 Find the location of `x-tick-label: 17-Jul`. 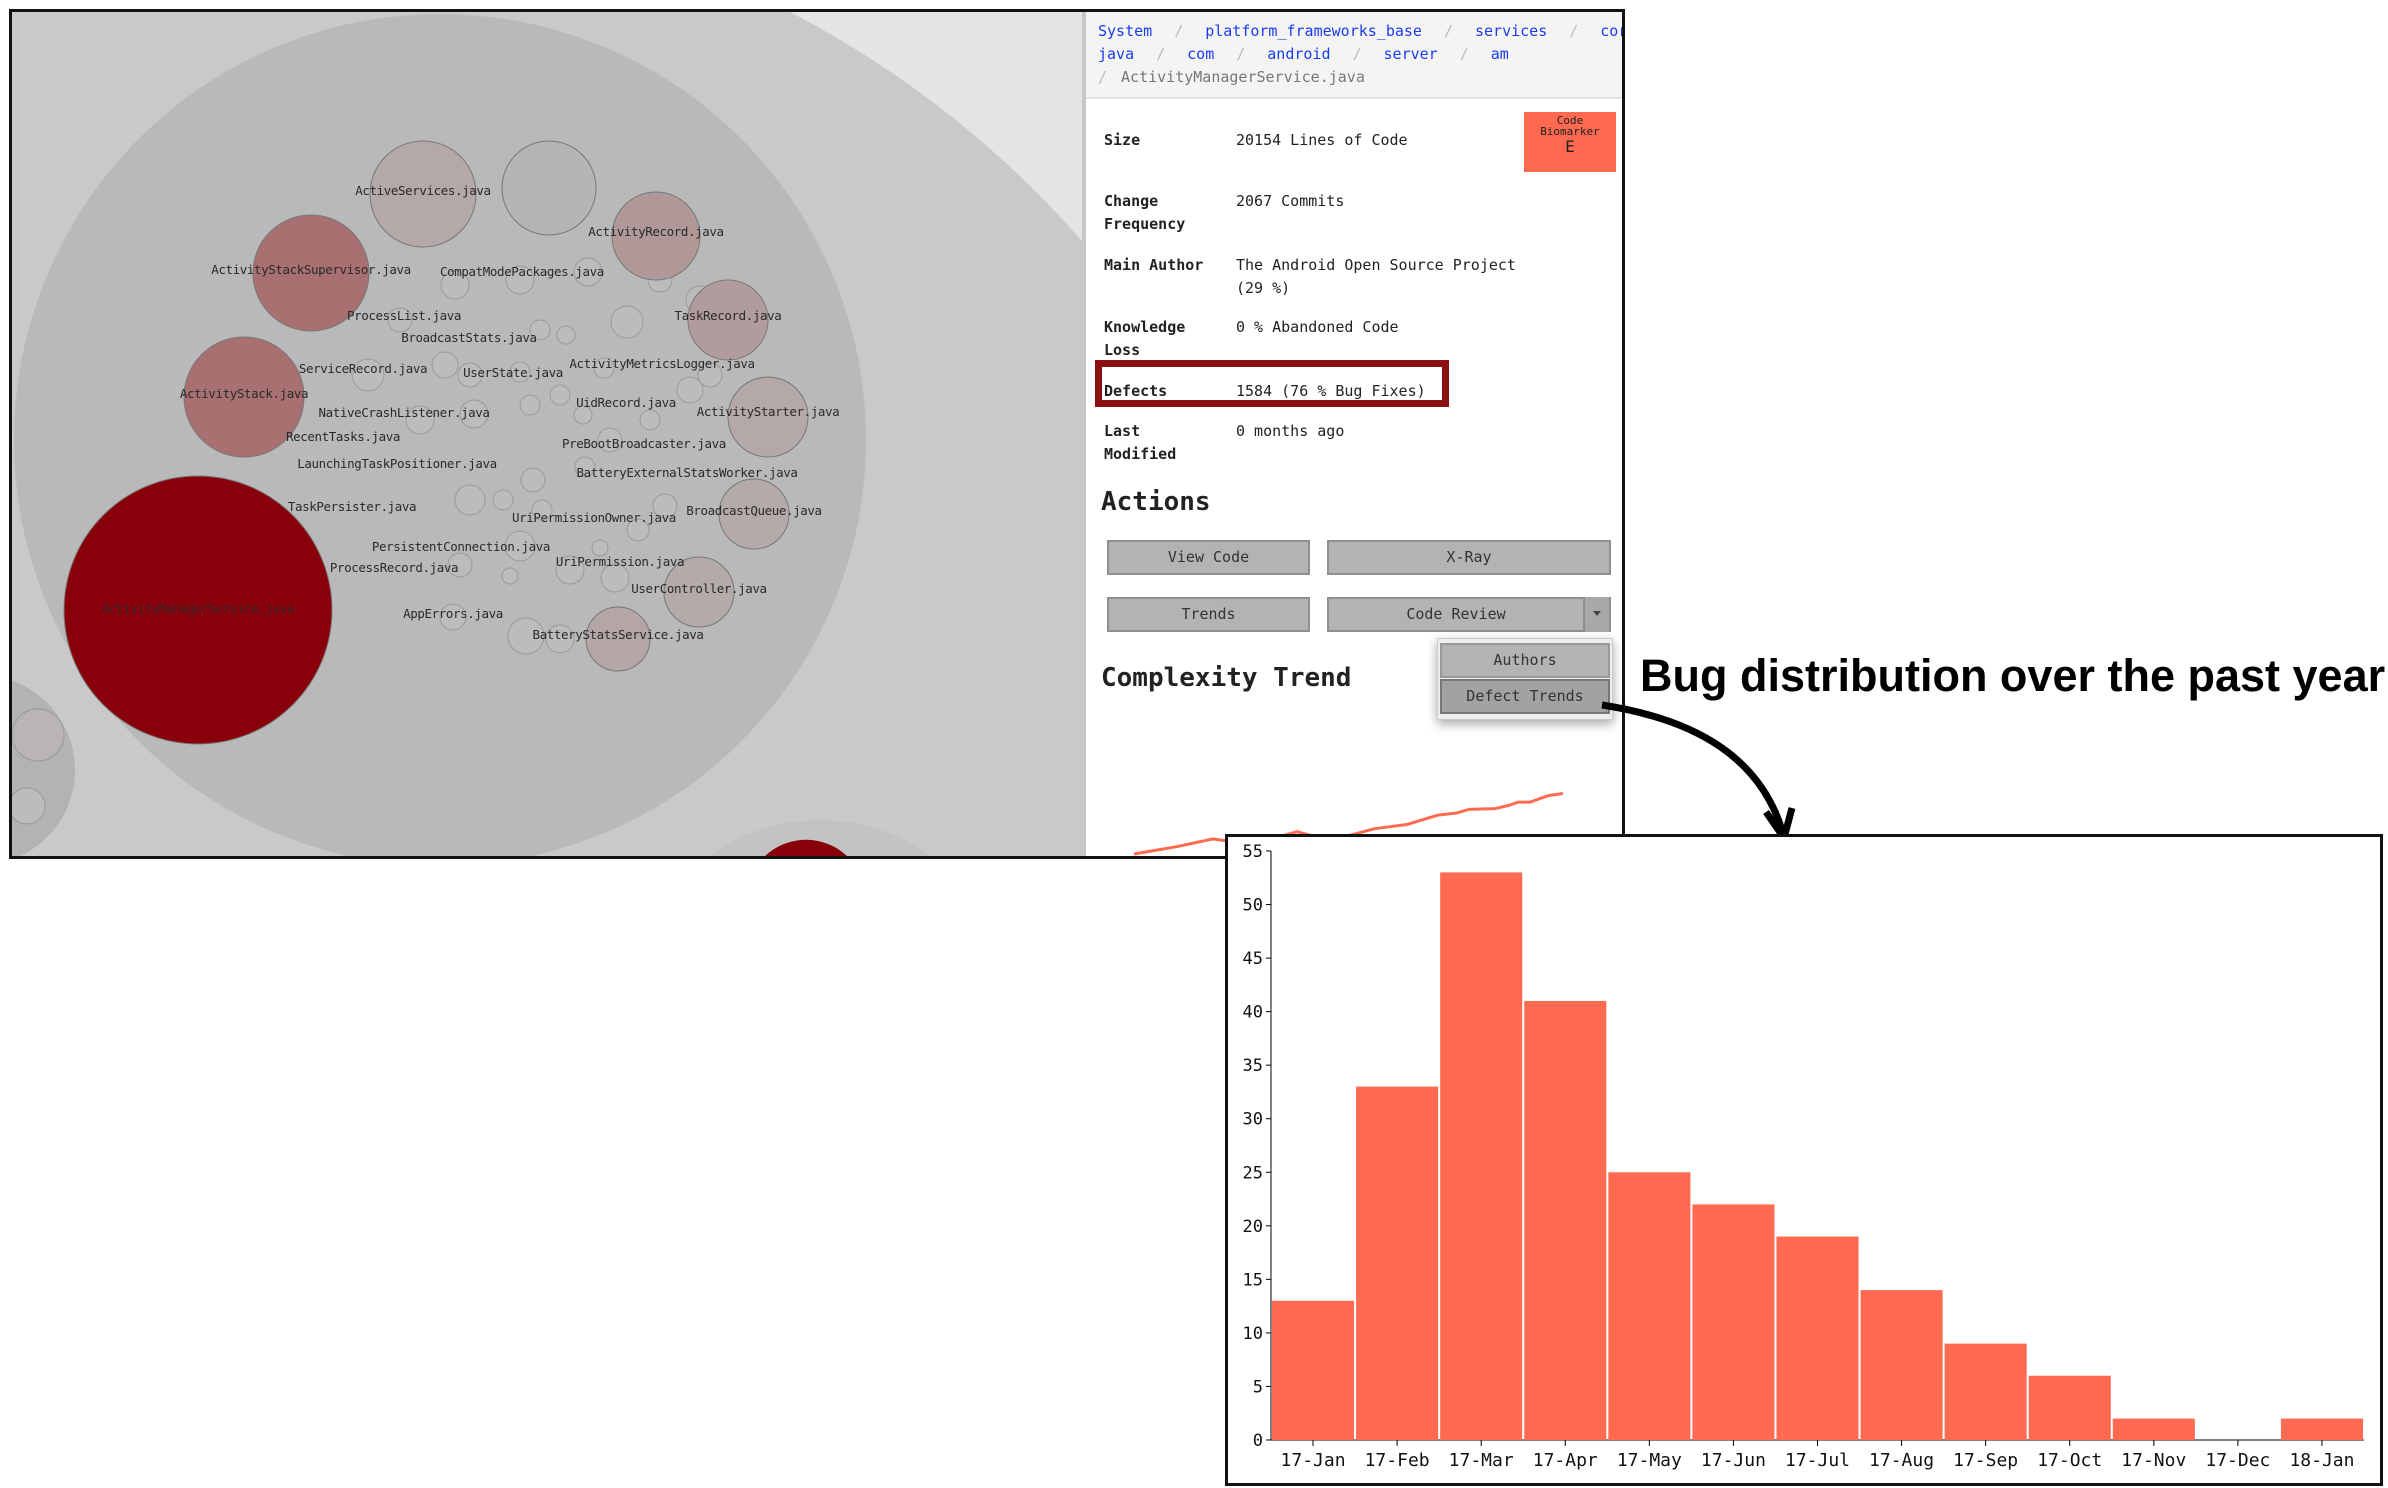

x-tick-label: 17-Jul is located at coordinates (1817, 1460).